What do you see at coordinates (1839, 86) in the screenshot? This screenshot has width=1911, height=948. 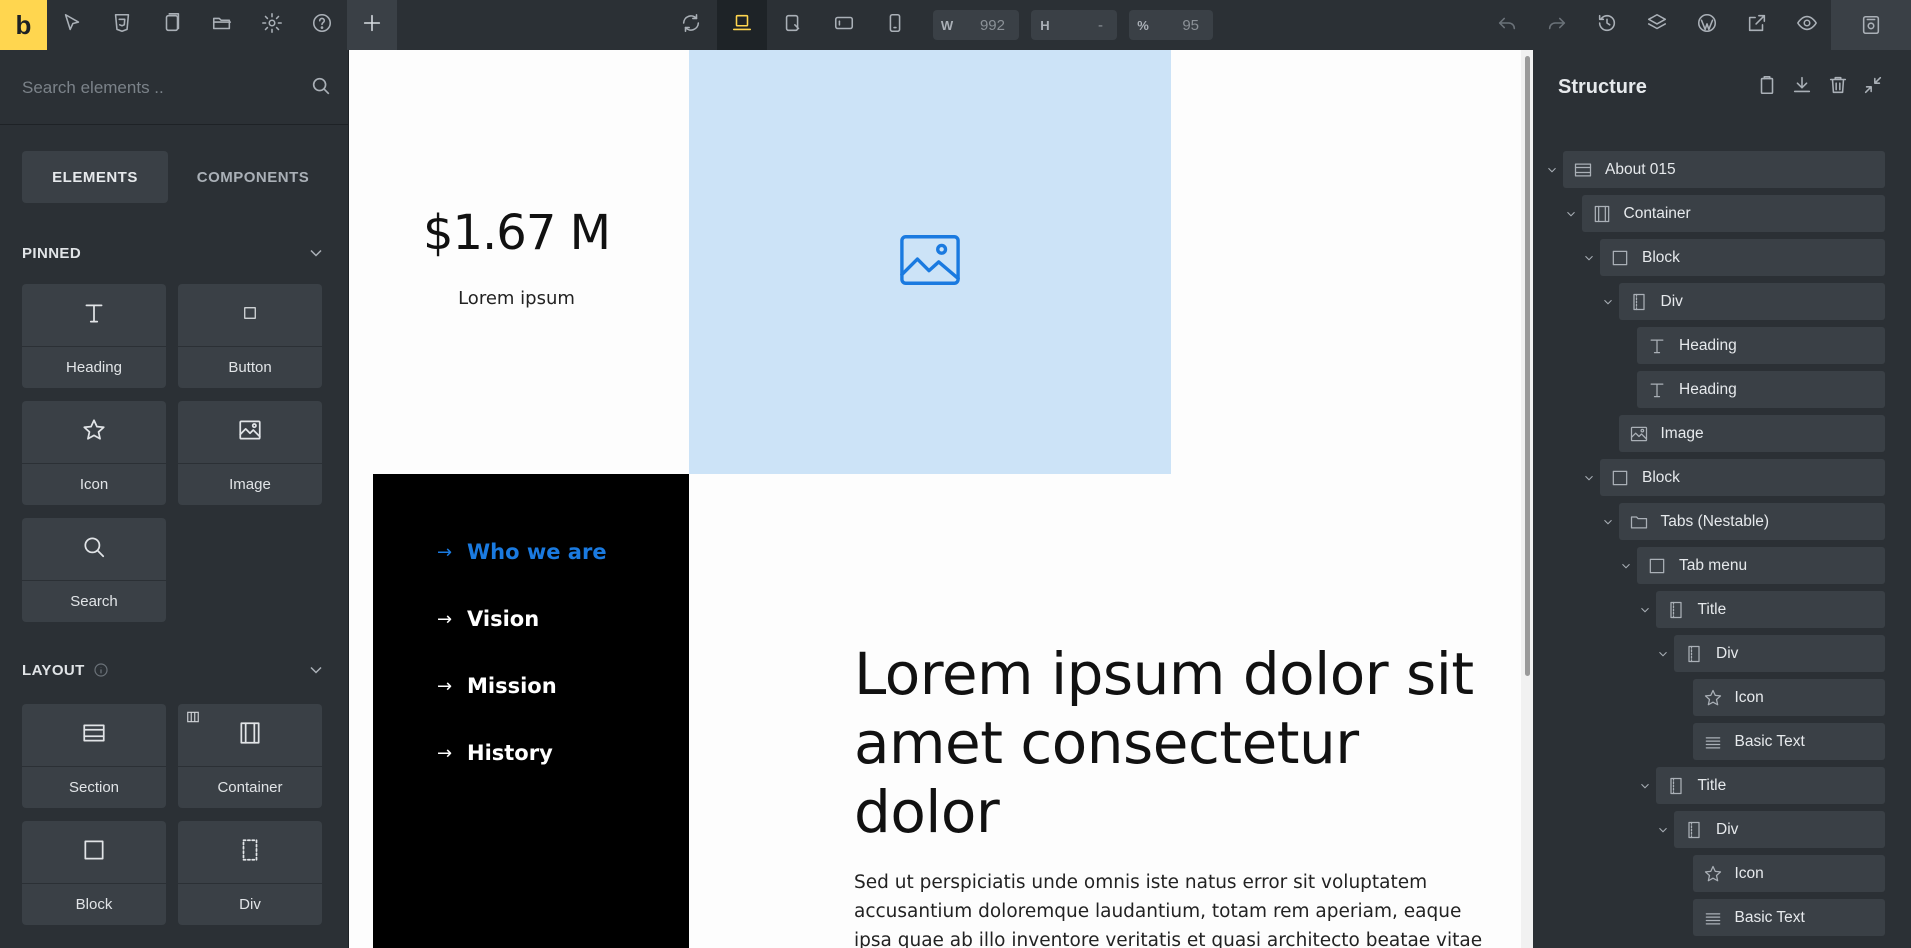 I see `trash-icon` at bounding box center [1839, 86].